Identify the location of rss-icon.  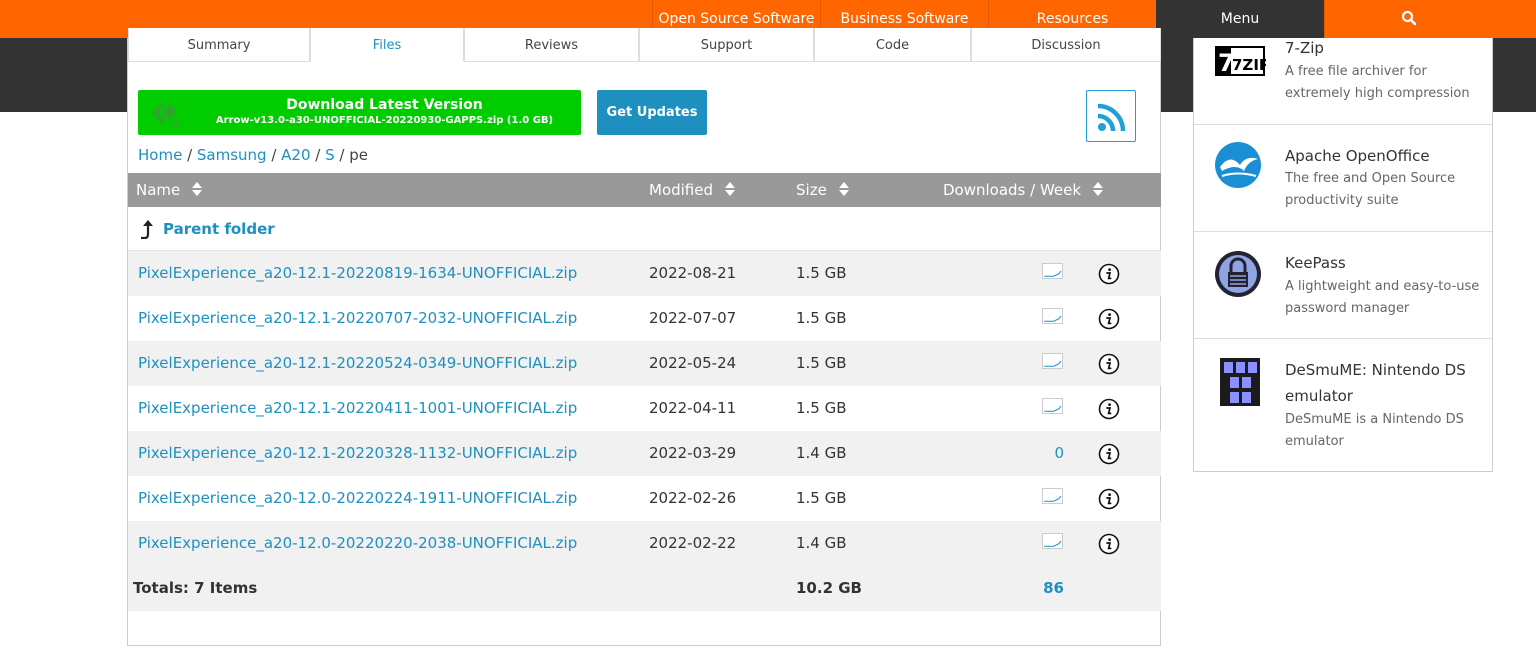
(1111, 117).